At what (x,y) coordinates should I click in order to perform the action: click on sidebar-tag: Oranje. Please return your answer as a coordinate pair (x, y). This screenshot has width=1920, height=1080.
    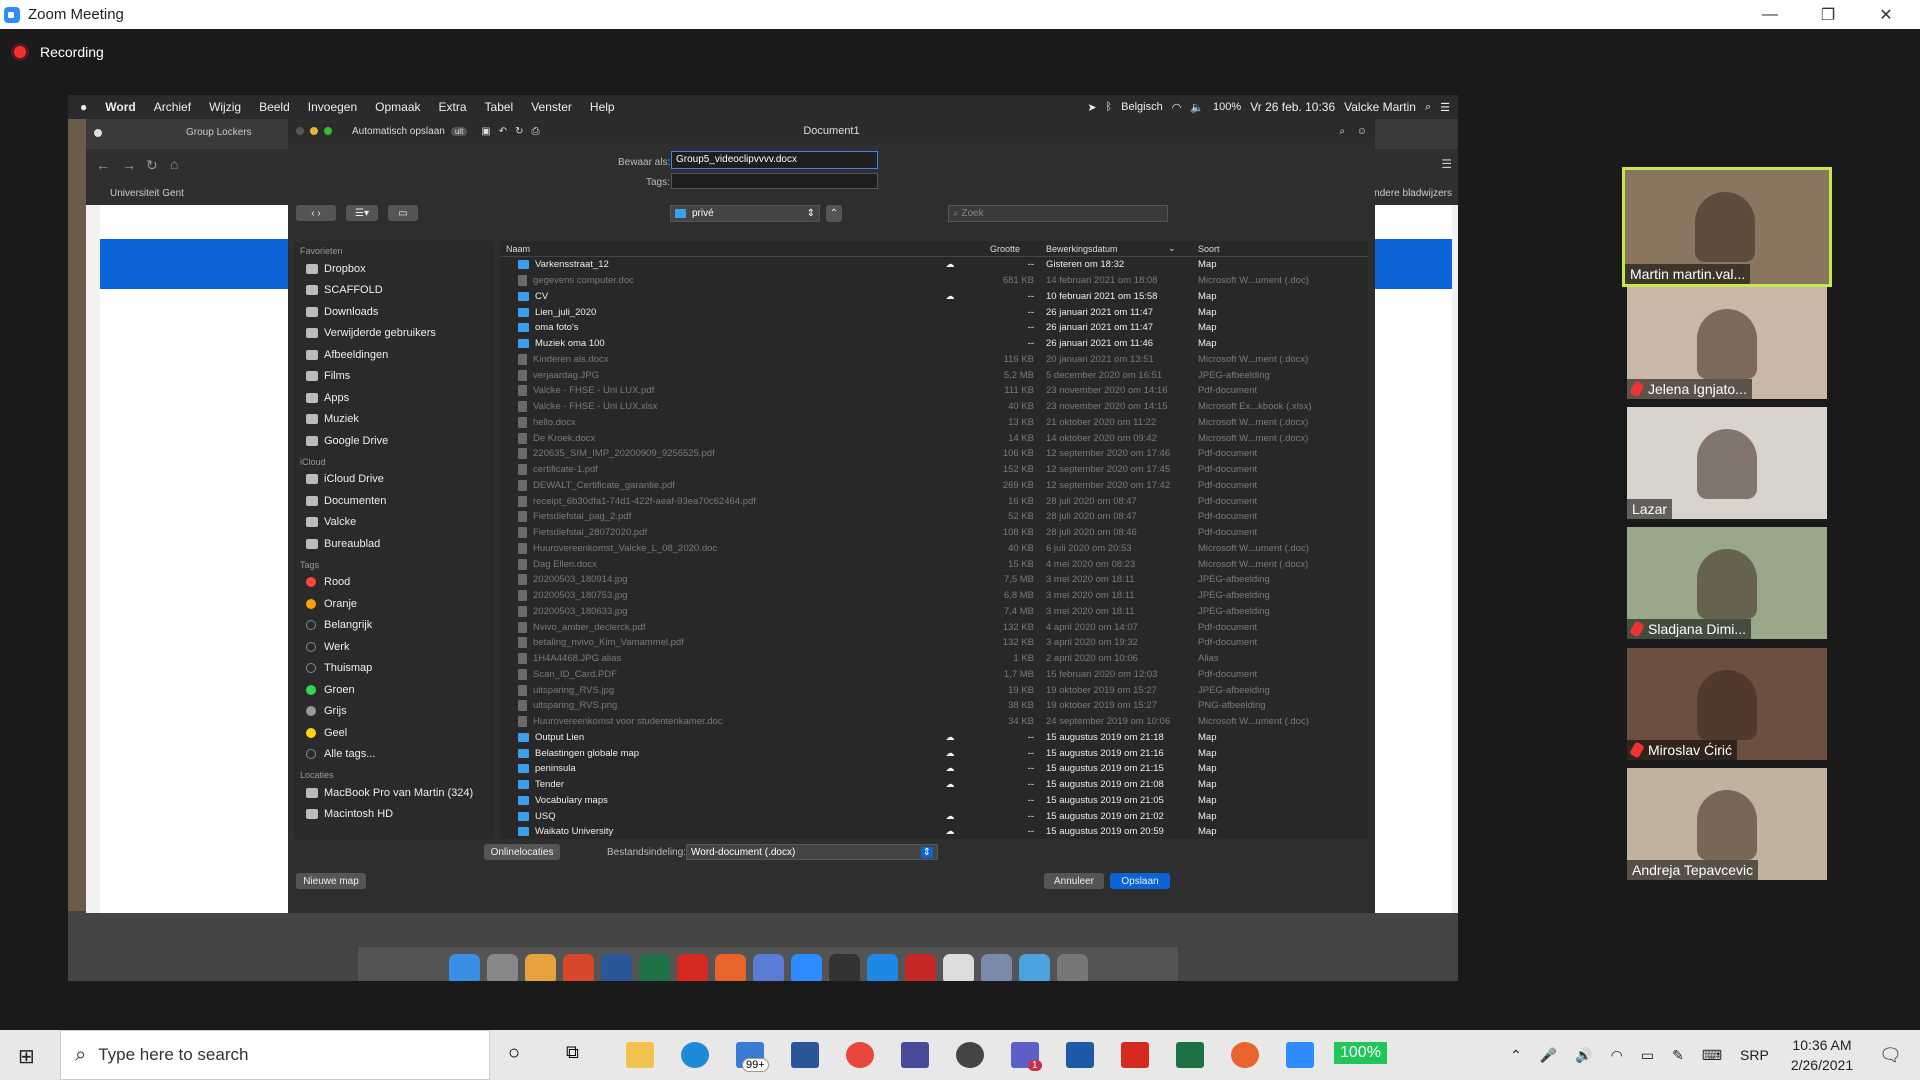
    Looking at the image, I should click on (394, 604).